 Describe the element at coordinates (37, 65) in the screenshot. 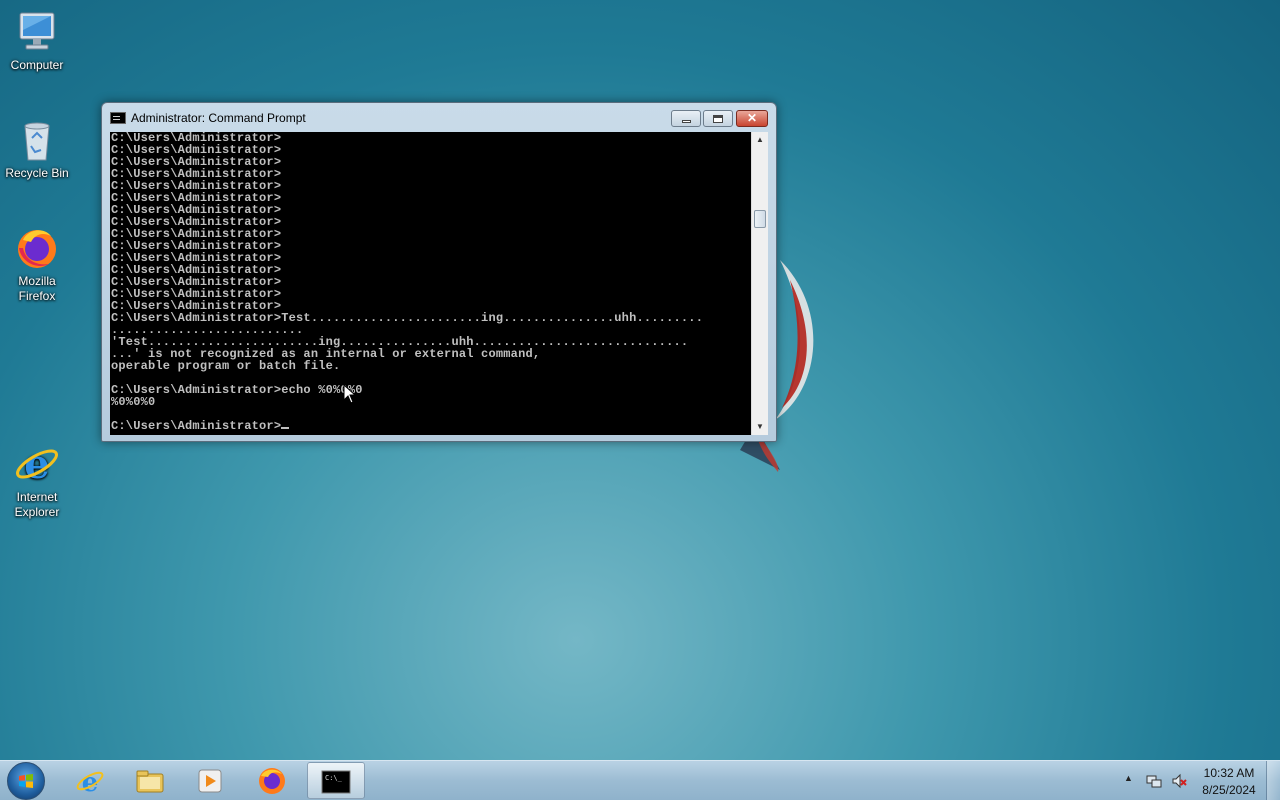

I see `desktop-icon-label: Computer` at that location.